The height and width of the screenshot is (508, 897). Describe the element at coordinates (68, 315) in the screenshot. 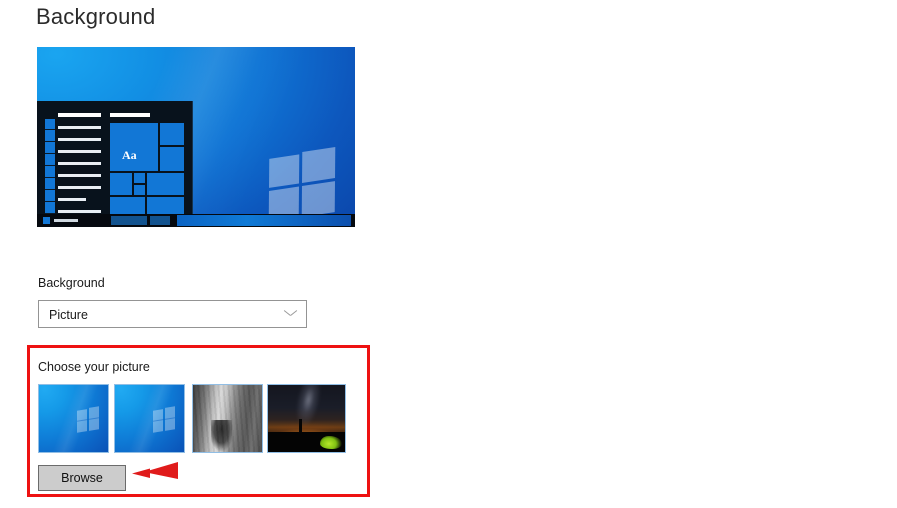

I see `background-select-value: Picture` at that location.